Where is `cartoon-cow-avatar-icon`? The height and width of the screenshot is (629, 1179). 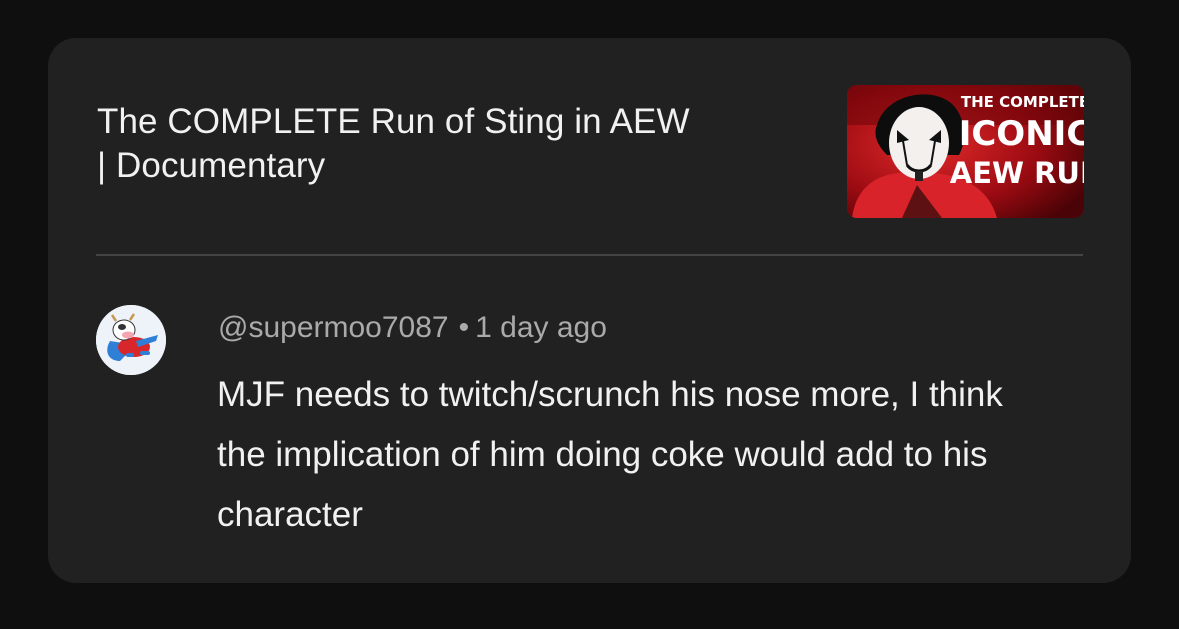 cartoon-cow-avatar-icon is located at coordinates (131, 340).